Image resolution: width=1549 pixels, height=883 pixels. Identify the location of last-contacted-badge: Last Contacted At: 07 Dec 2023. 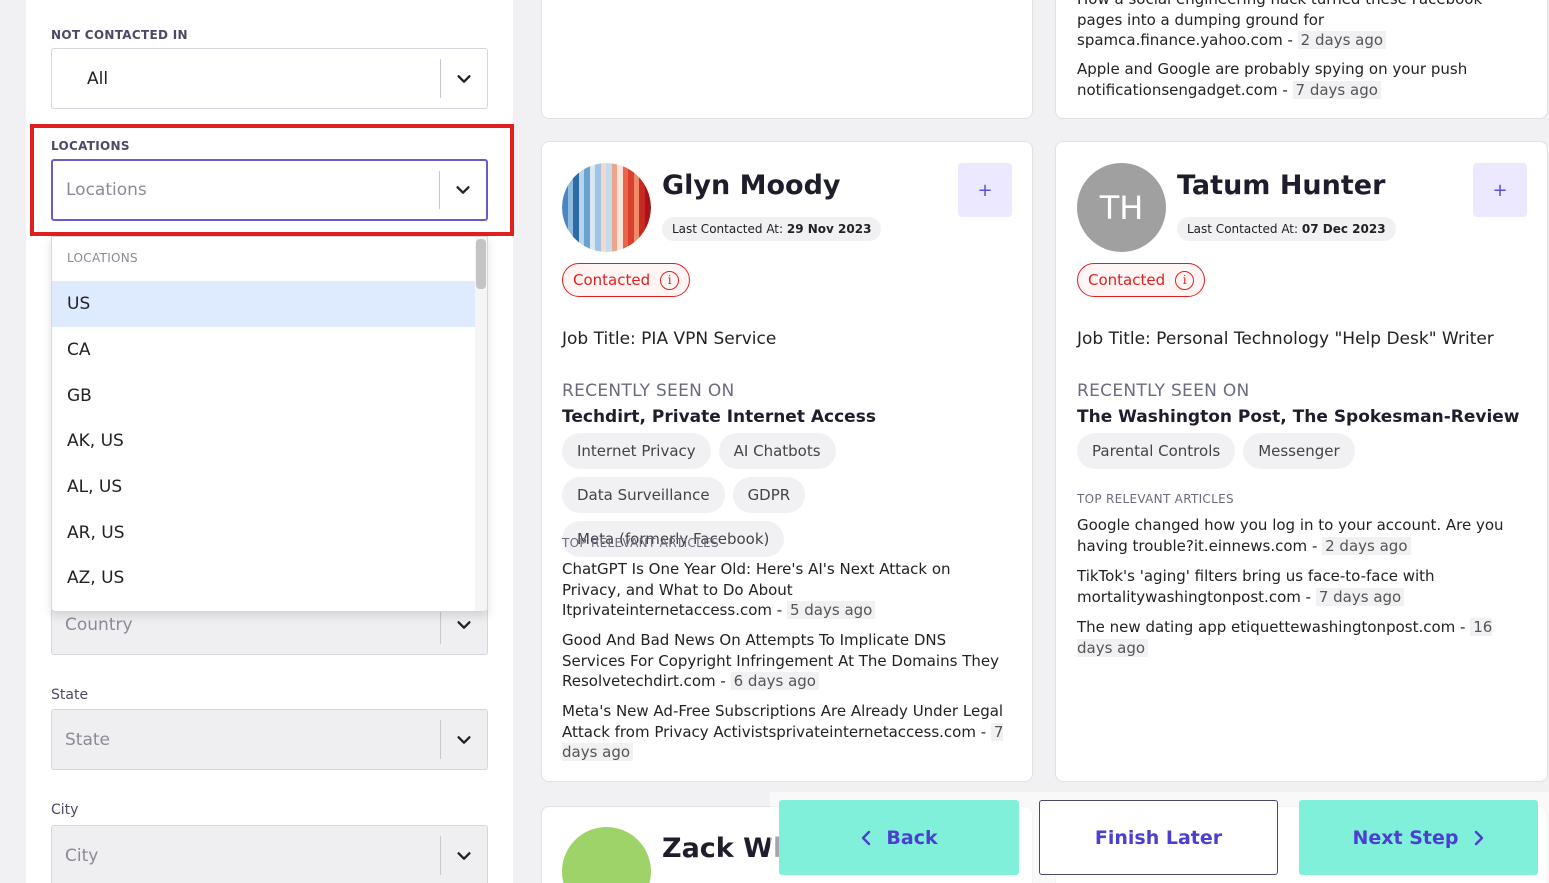
(1286, 229).